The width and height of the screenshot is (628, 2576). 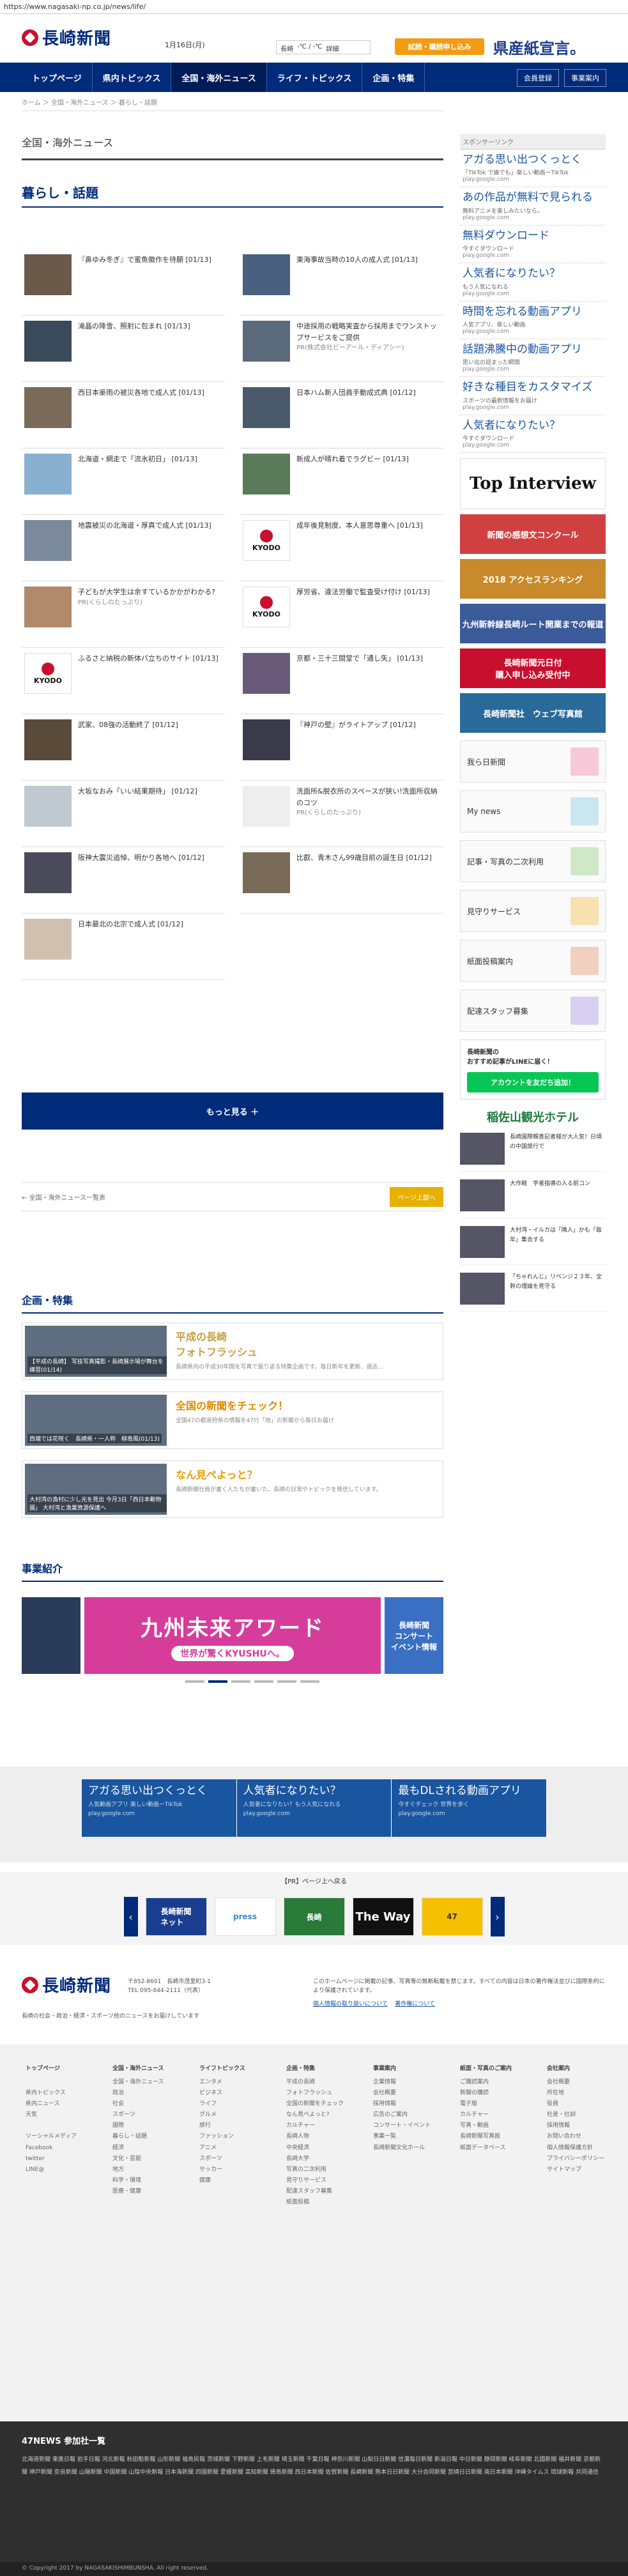 What do you see at coordinates (533, 1116) in the screenshot?
I see `hotel-banner: 稲佐山観光ホテル` at bounding box center [533, 1116].